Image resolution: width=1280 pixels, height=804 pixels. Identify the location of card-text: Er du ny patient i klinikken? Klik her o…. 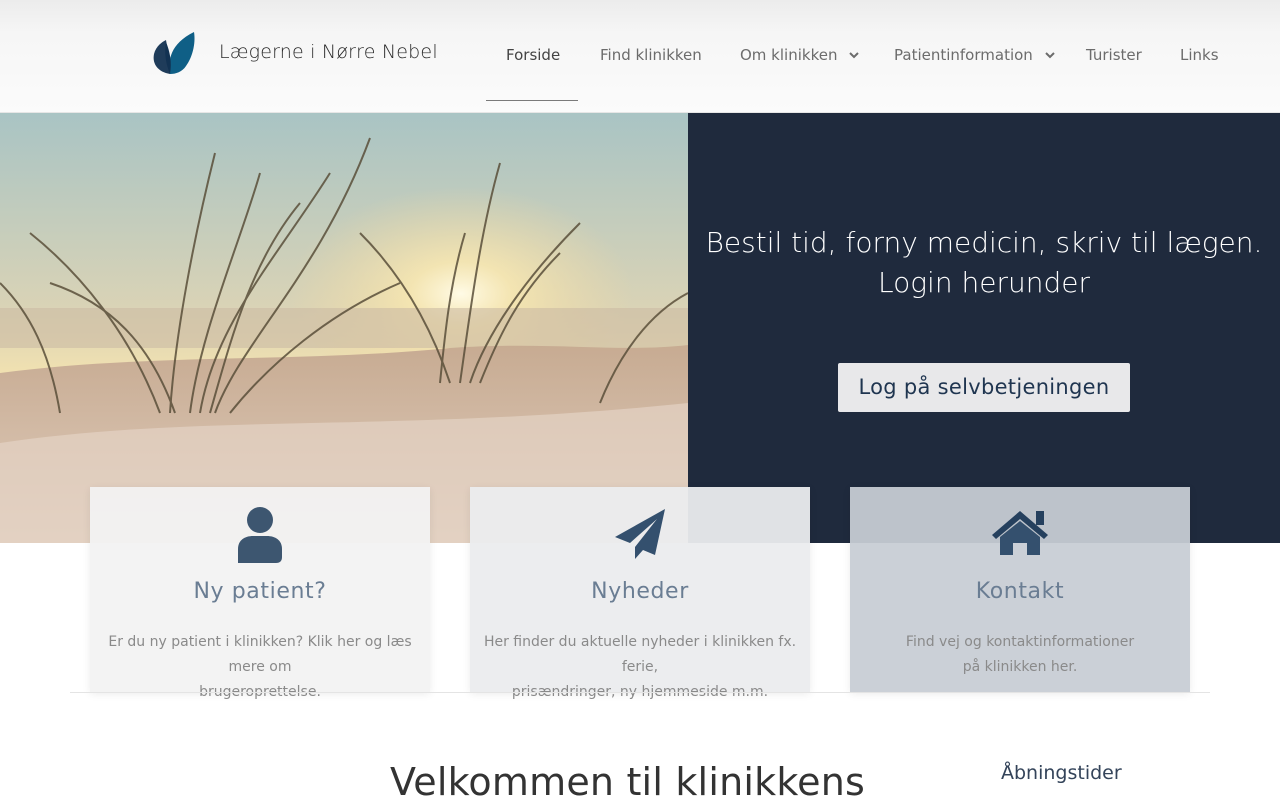
(260, 667).